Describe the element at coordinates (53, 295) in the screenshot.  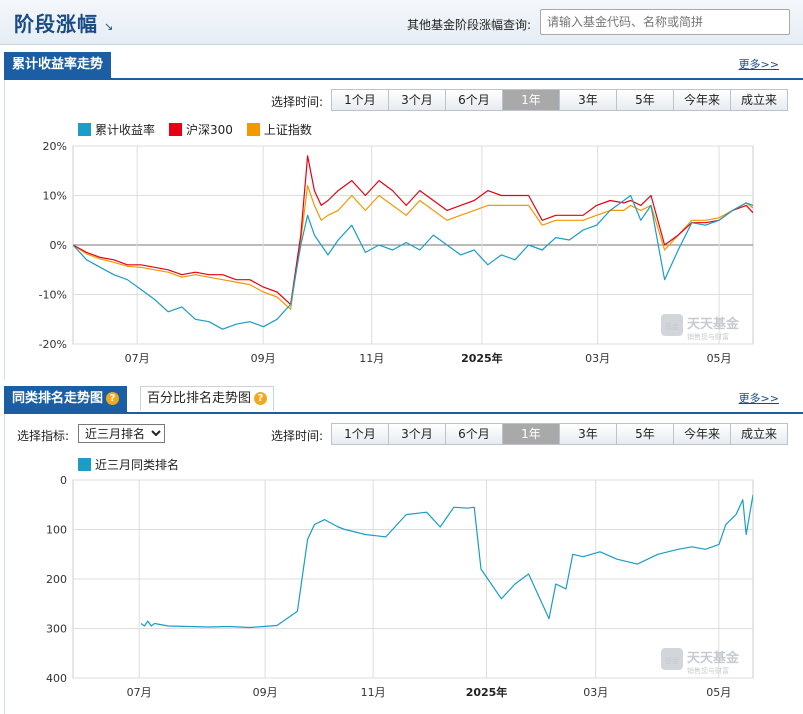
I see `y-tick-label: -10%` at that location.